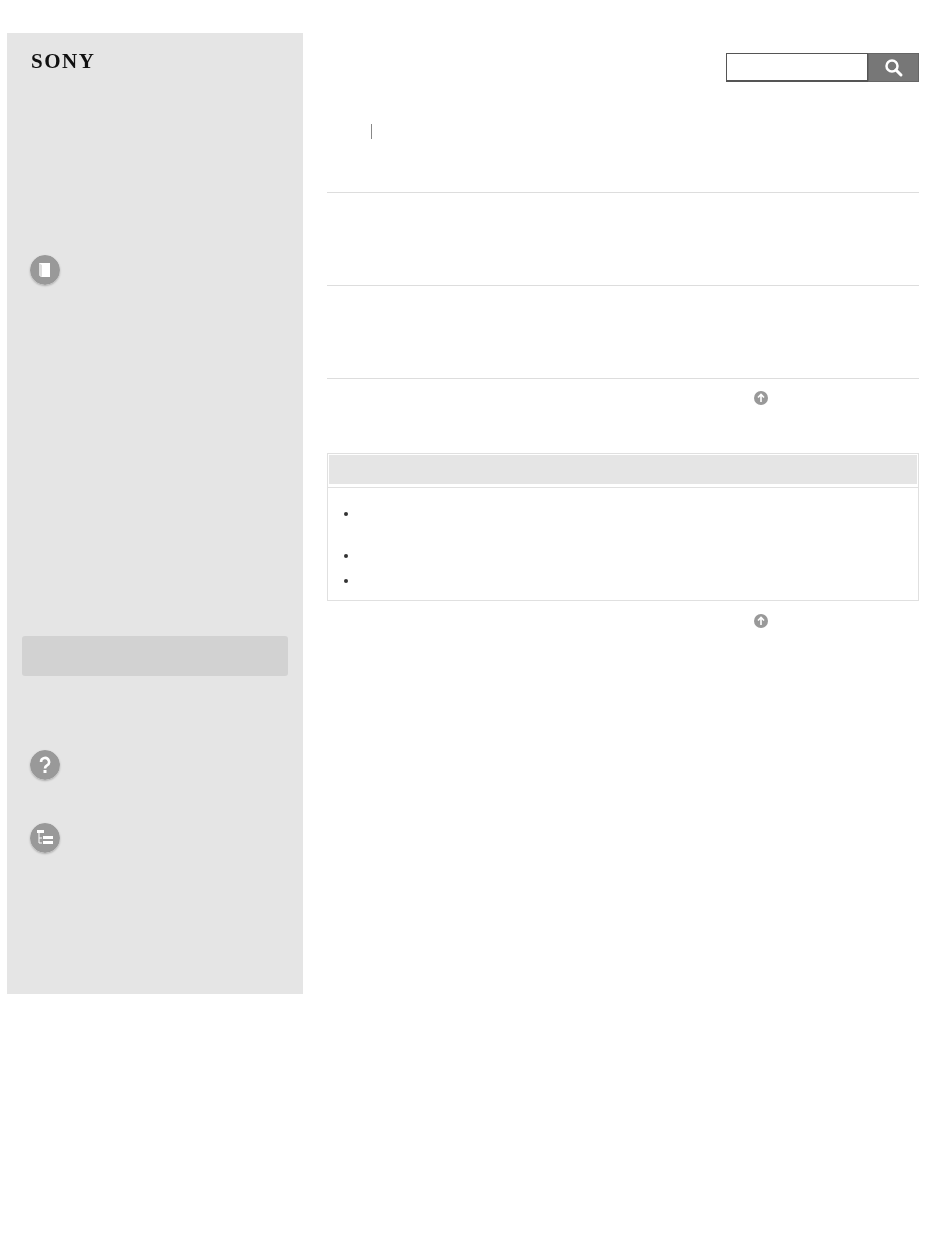  What do you see at coordinates (797, 67) in the screenshot?
I see `search-field` at bounding box center [797, 67].